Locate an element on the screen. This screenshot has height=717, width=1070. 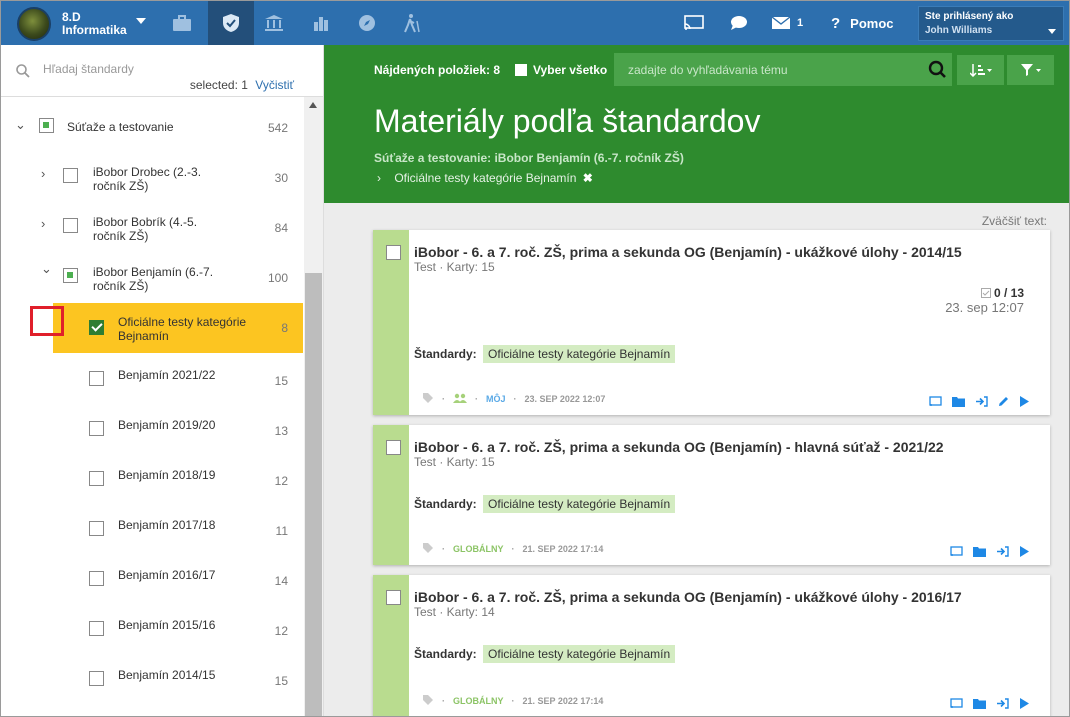
class-selector: 8.D Informatika is located at coordinates (94, 24).